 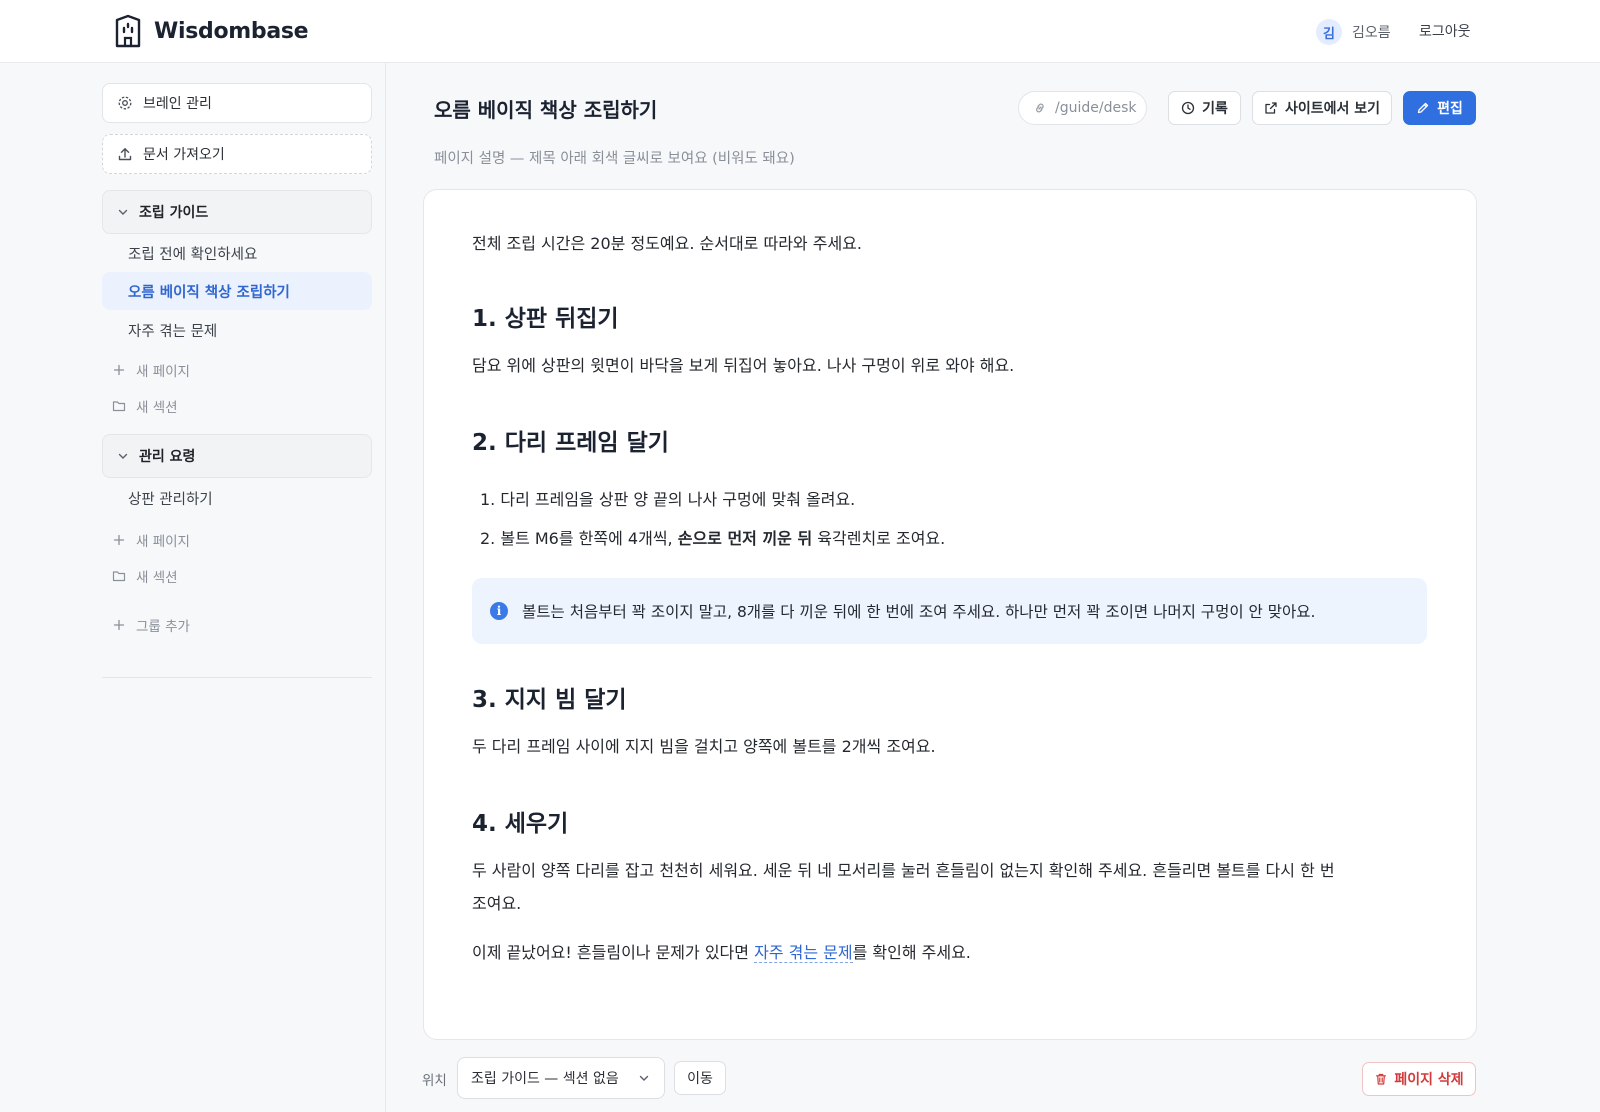 I want to click on move-button: 이동, so click(x=700, y=1078).